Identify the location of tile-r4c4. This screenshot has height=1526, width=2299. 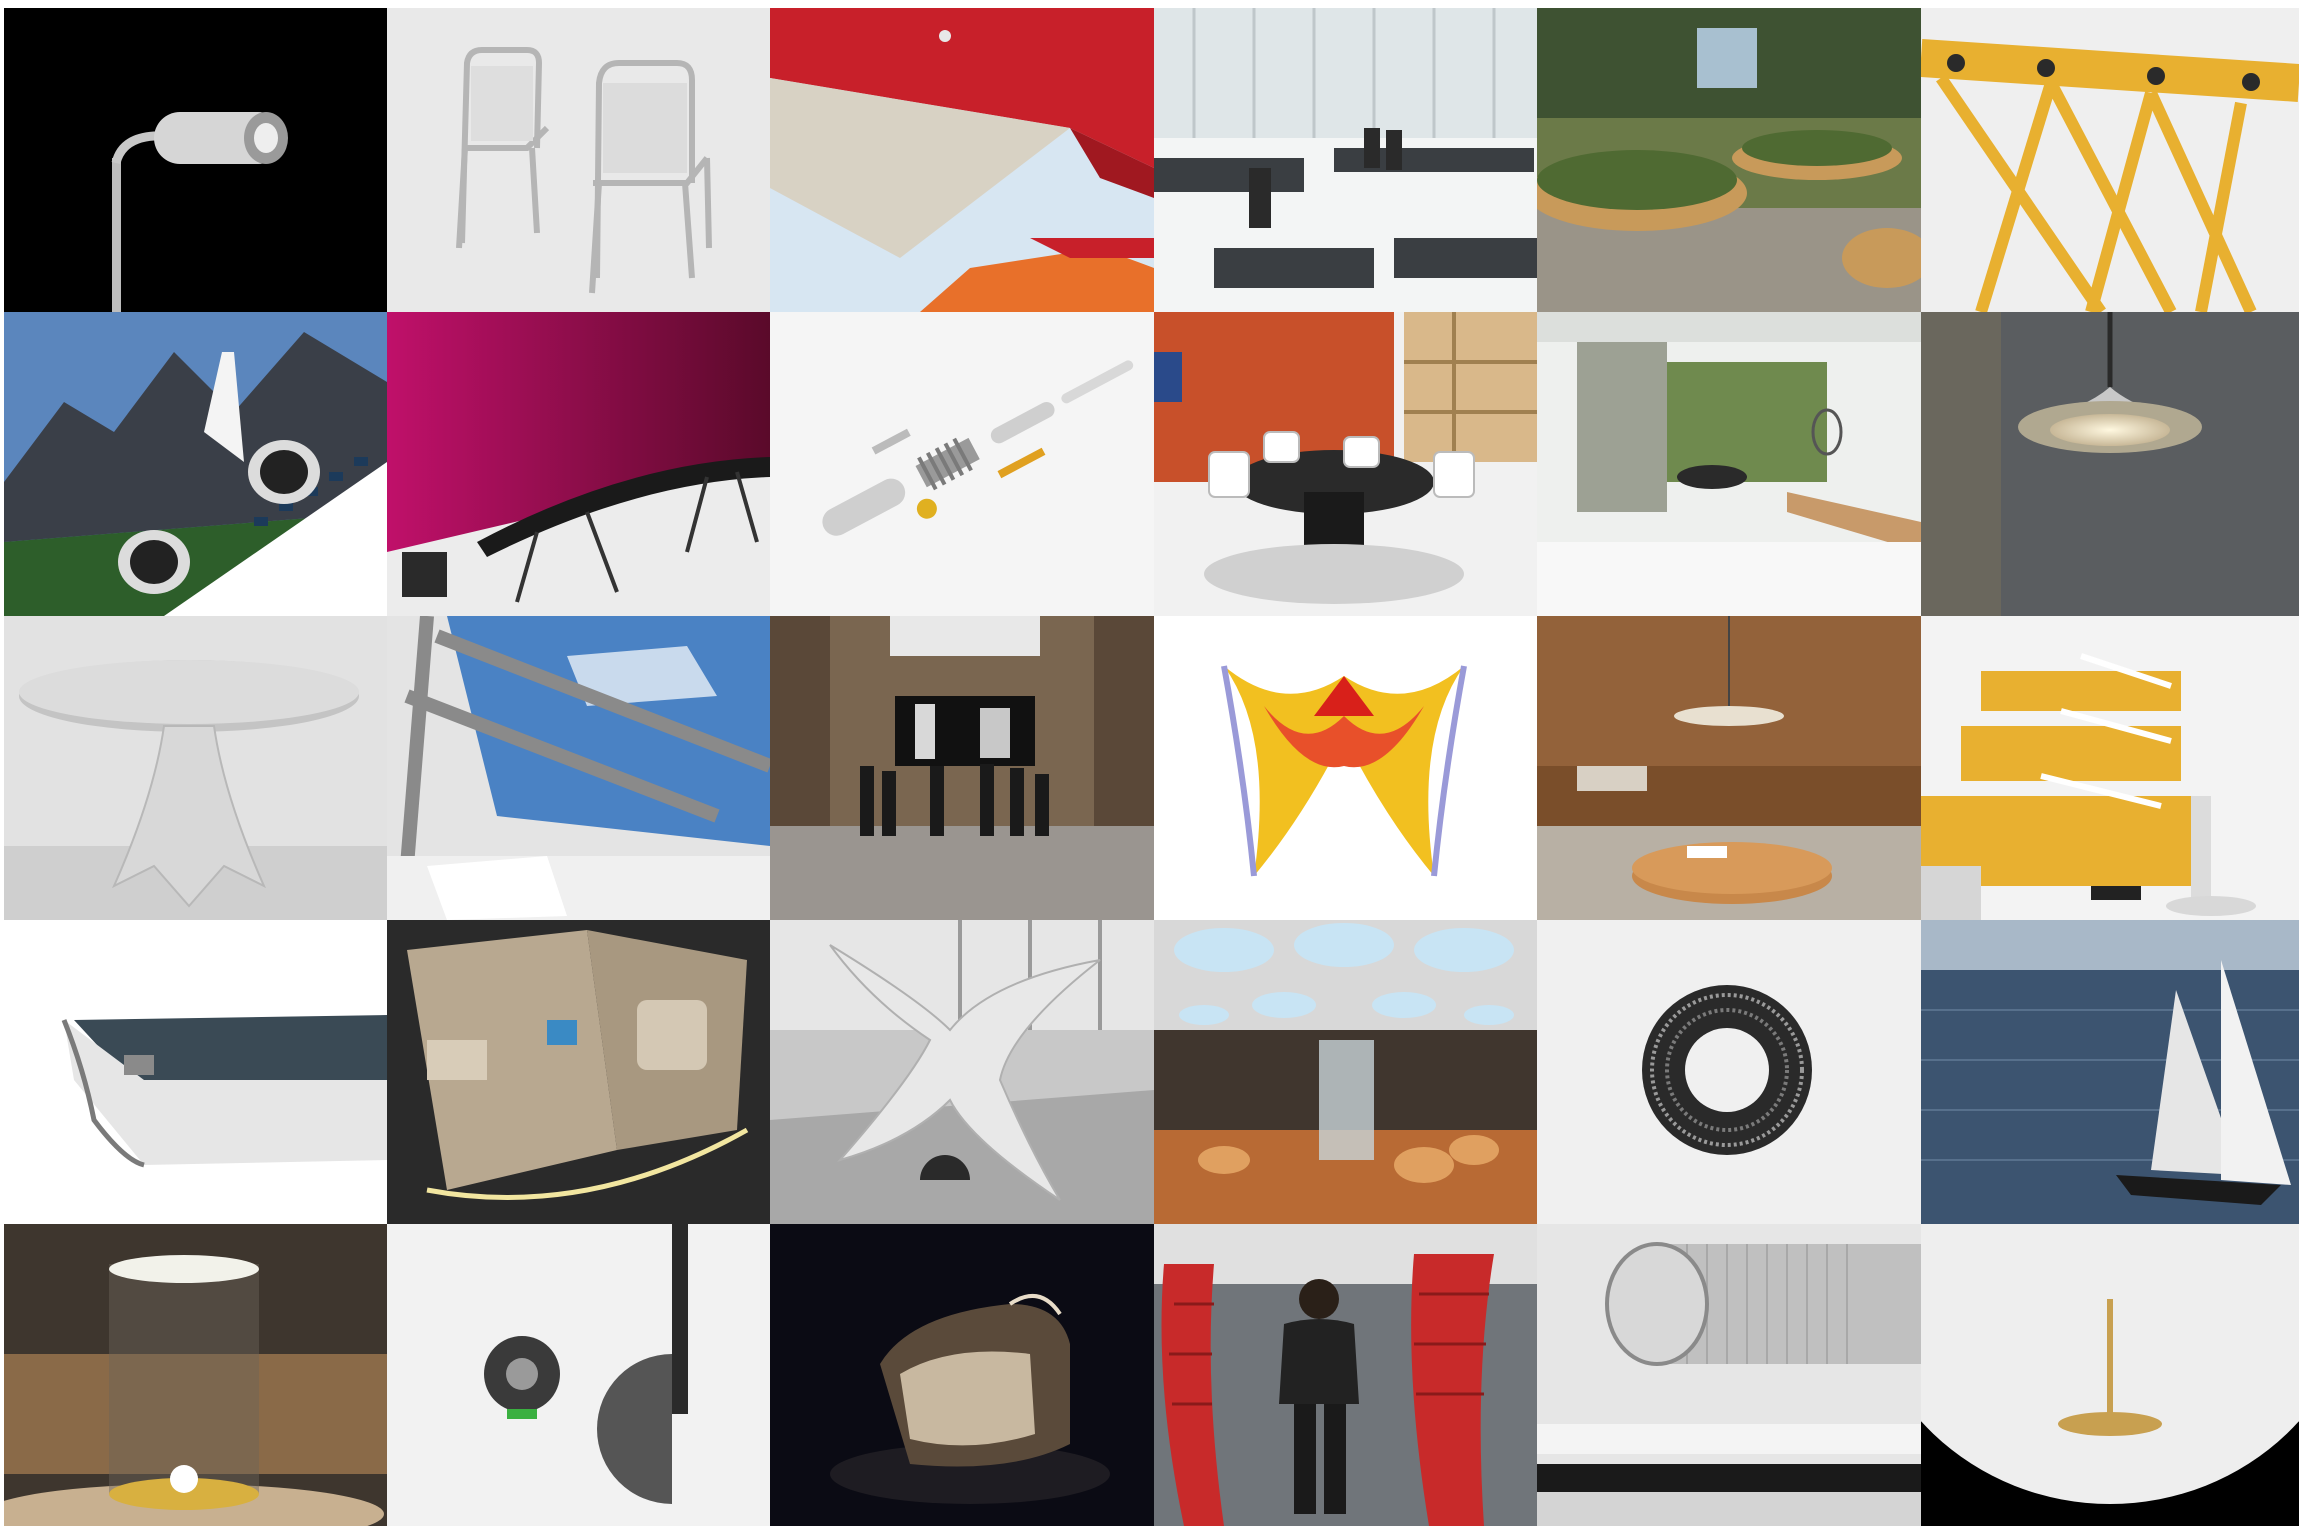
(1345, 1072).